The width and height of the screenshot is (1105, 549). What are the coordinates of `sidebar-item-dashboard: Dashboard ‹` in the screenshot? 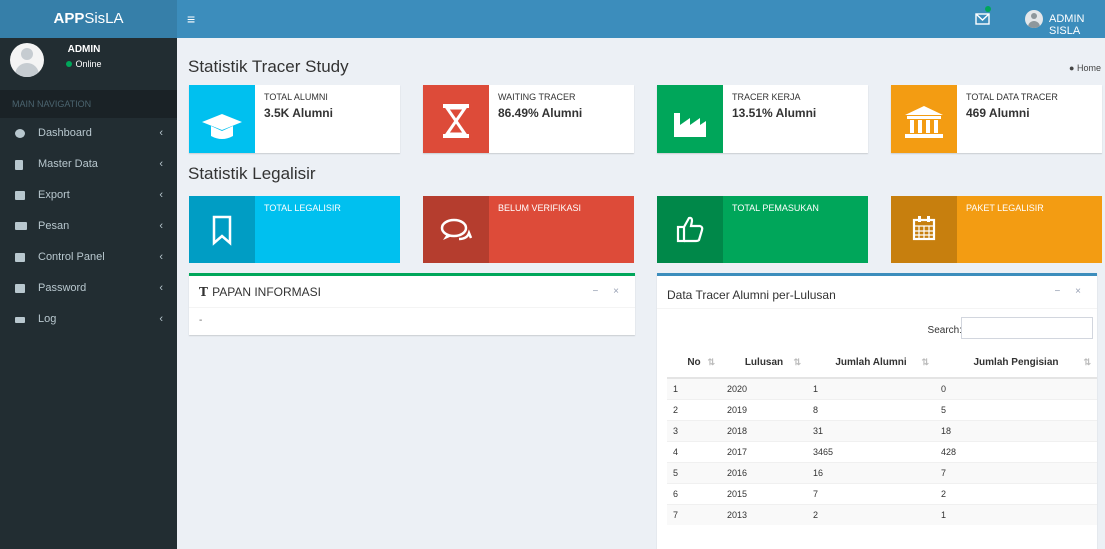 It's located at (88, 133).